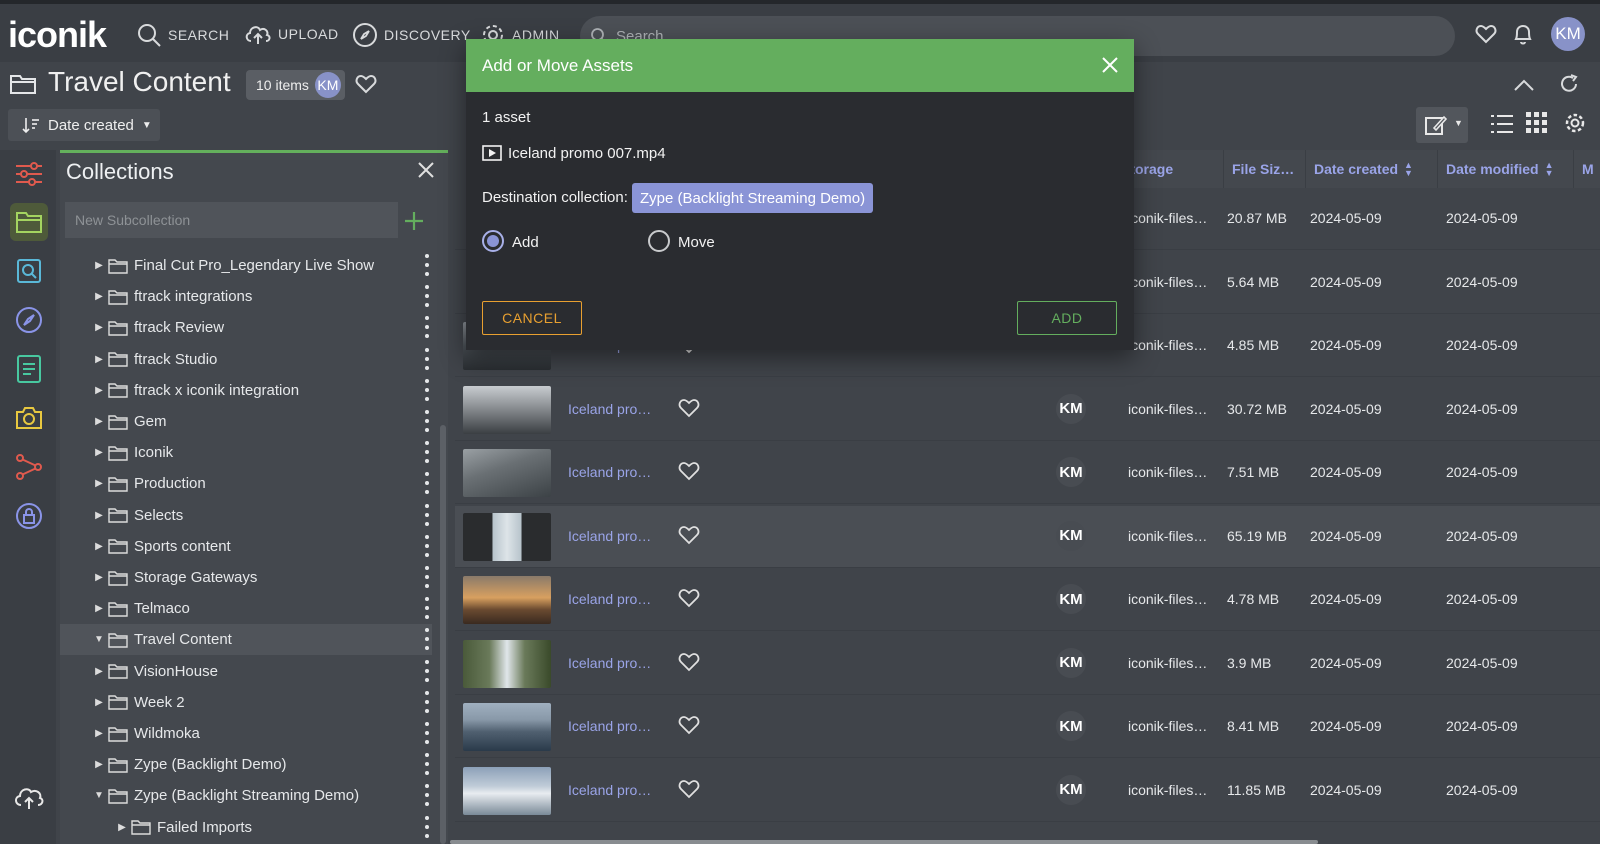 Image resolution: width=1600 pixels, height=844 pixels. I want to click on collection-tree-item: ▶ ftrack Review, so click(246, 327).